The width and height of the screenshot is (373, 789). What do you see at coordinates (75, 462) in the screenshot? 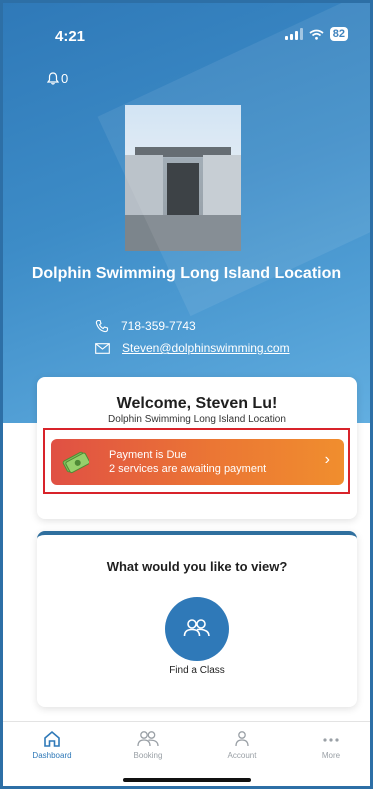
I see `money-icon` at bounding box center [75, 462].